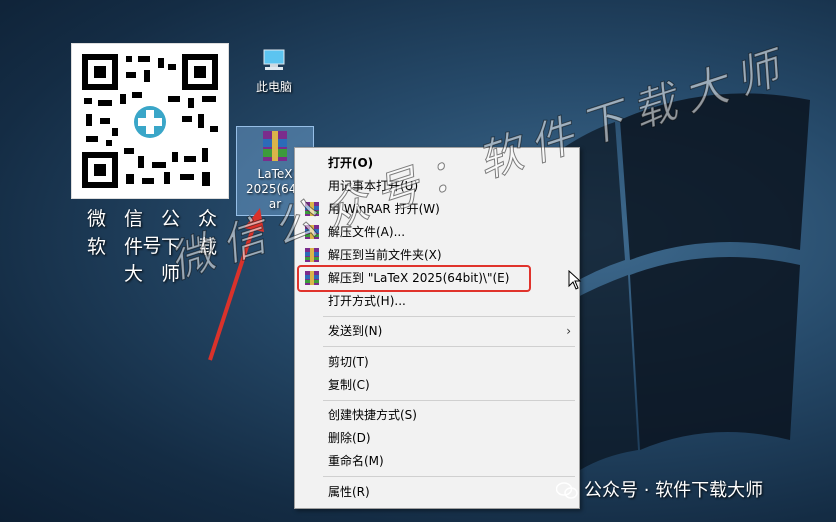 This screenshot has height=522, width=836. Describe the element at coordinates (437, 331) in the screenshot. I see `menu-item-send-to: 发送到(N) ›` at that location.